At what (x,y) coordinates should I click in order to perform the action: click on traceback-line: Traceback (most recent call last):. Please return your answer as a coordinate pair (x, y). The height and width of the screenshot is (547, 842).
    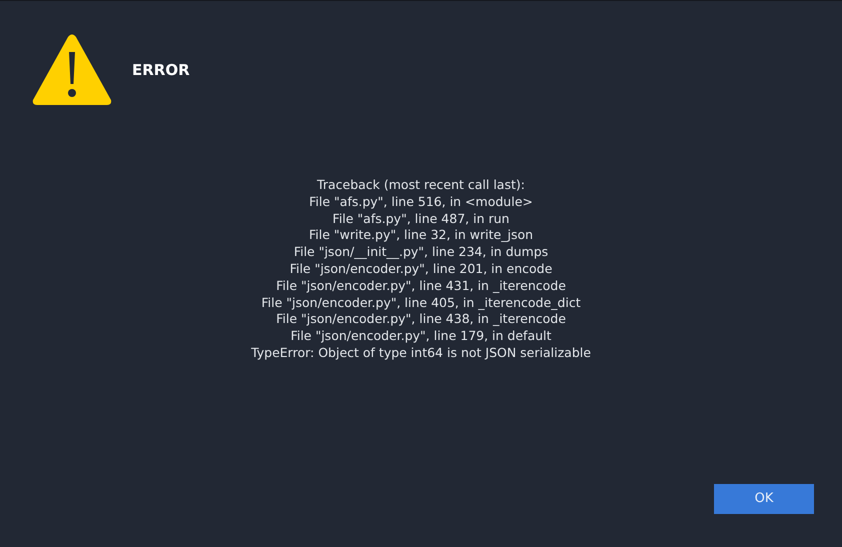
    Looking at the image, I should click on (421, 185).